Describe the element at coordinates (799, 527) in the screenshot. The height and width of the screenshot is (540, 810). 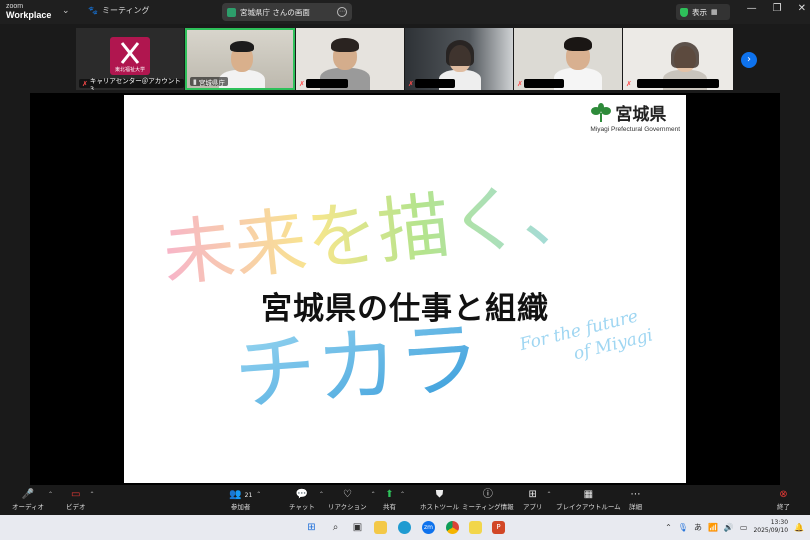
I see `notification-bell-icon: 🔔` at that location.